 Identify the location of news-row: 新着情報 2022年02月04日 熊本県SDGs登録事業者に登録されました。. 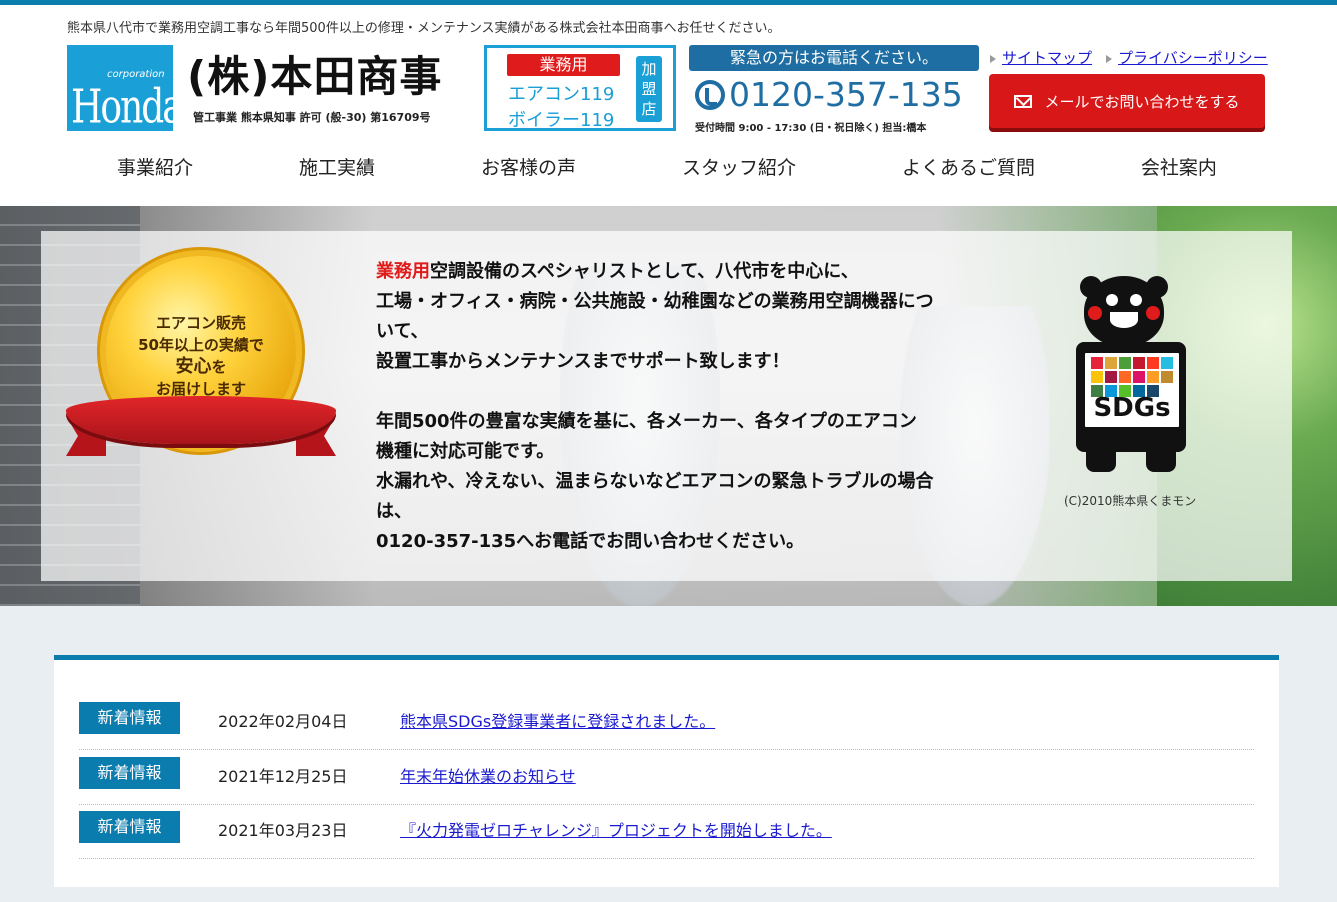
(666, 723).